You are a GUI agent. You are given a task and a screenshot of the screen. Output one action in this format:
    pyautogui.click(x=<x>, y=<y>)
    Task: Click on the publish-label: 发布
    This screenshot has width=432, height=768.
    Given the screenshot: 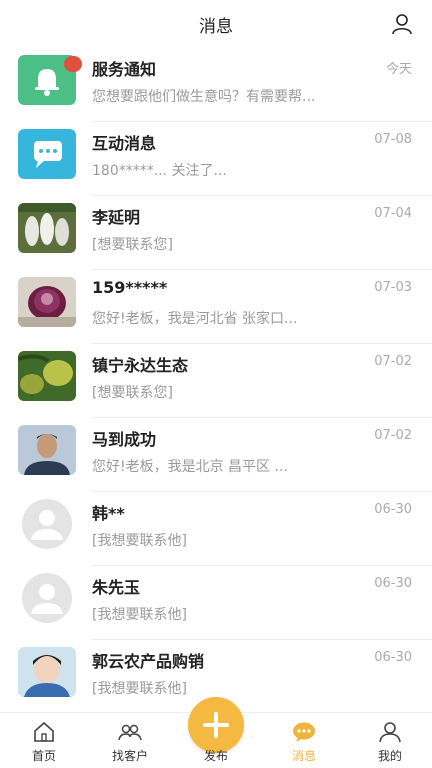 What is the action you would take?
    pyautogui.click(x=215, y=756)
    